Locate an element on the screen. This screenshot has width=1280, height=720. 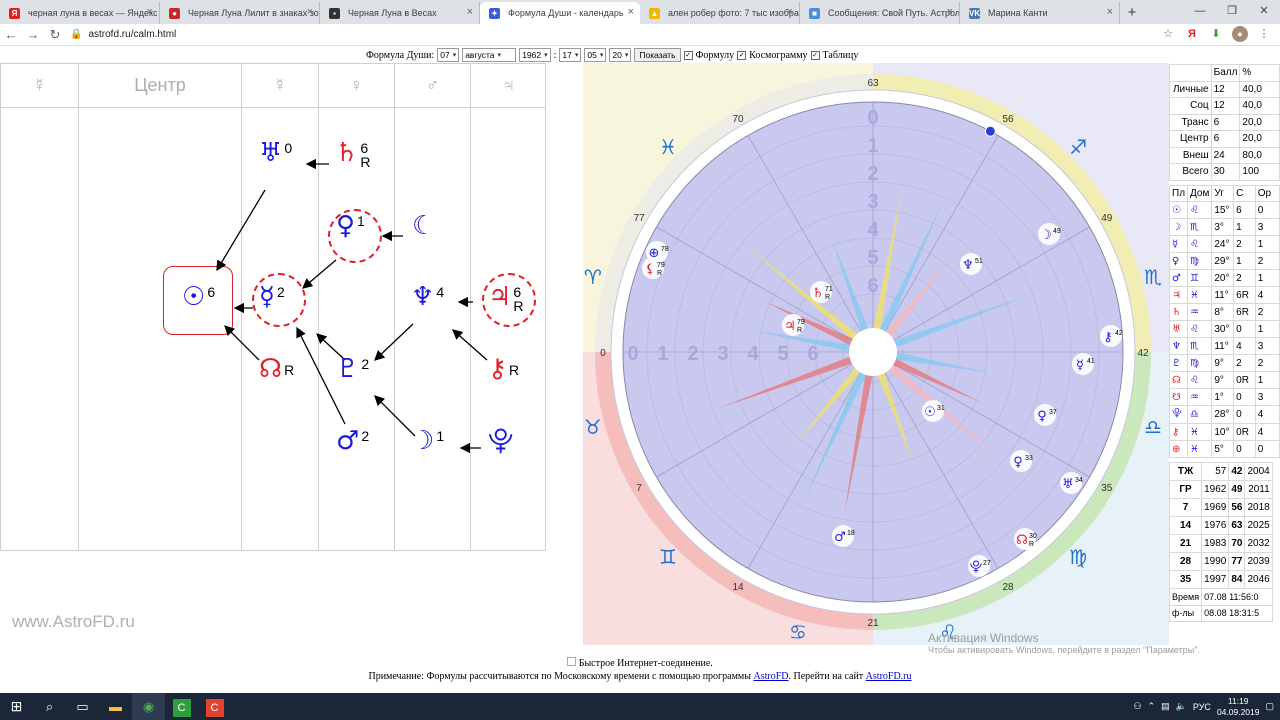
astrofd-program-link: AstroFD is located at coordinates (770, 676).